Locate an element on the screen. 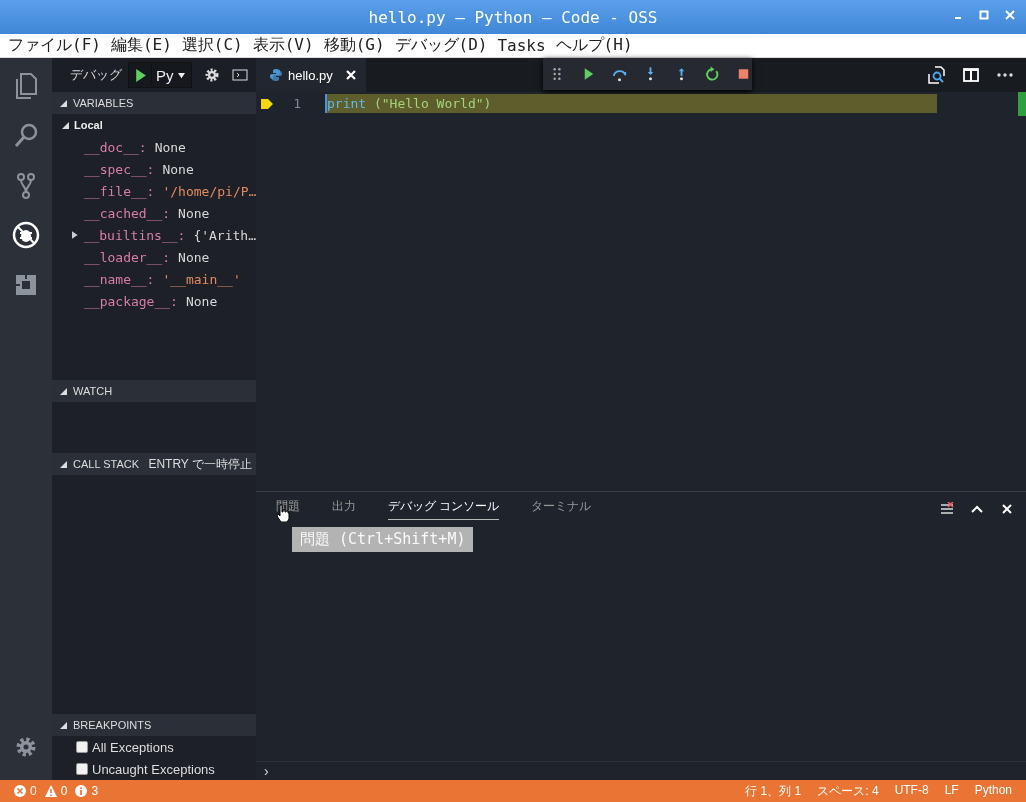 The width and height of the screenshot is (1026, 802). line-number: 1 is located at coordinates (296, 103).